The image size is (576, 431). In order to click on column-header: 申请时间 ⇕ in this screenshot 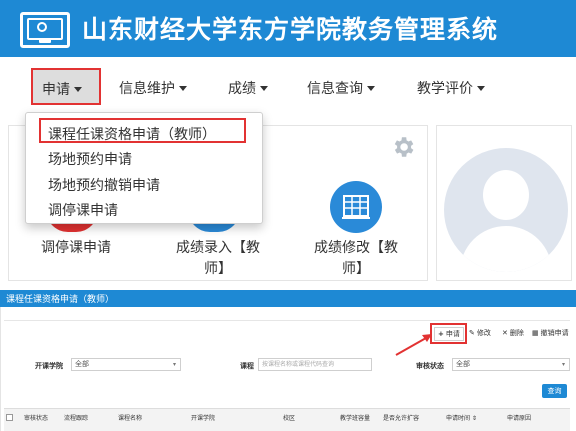, I will do `click(461, 417)`.